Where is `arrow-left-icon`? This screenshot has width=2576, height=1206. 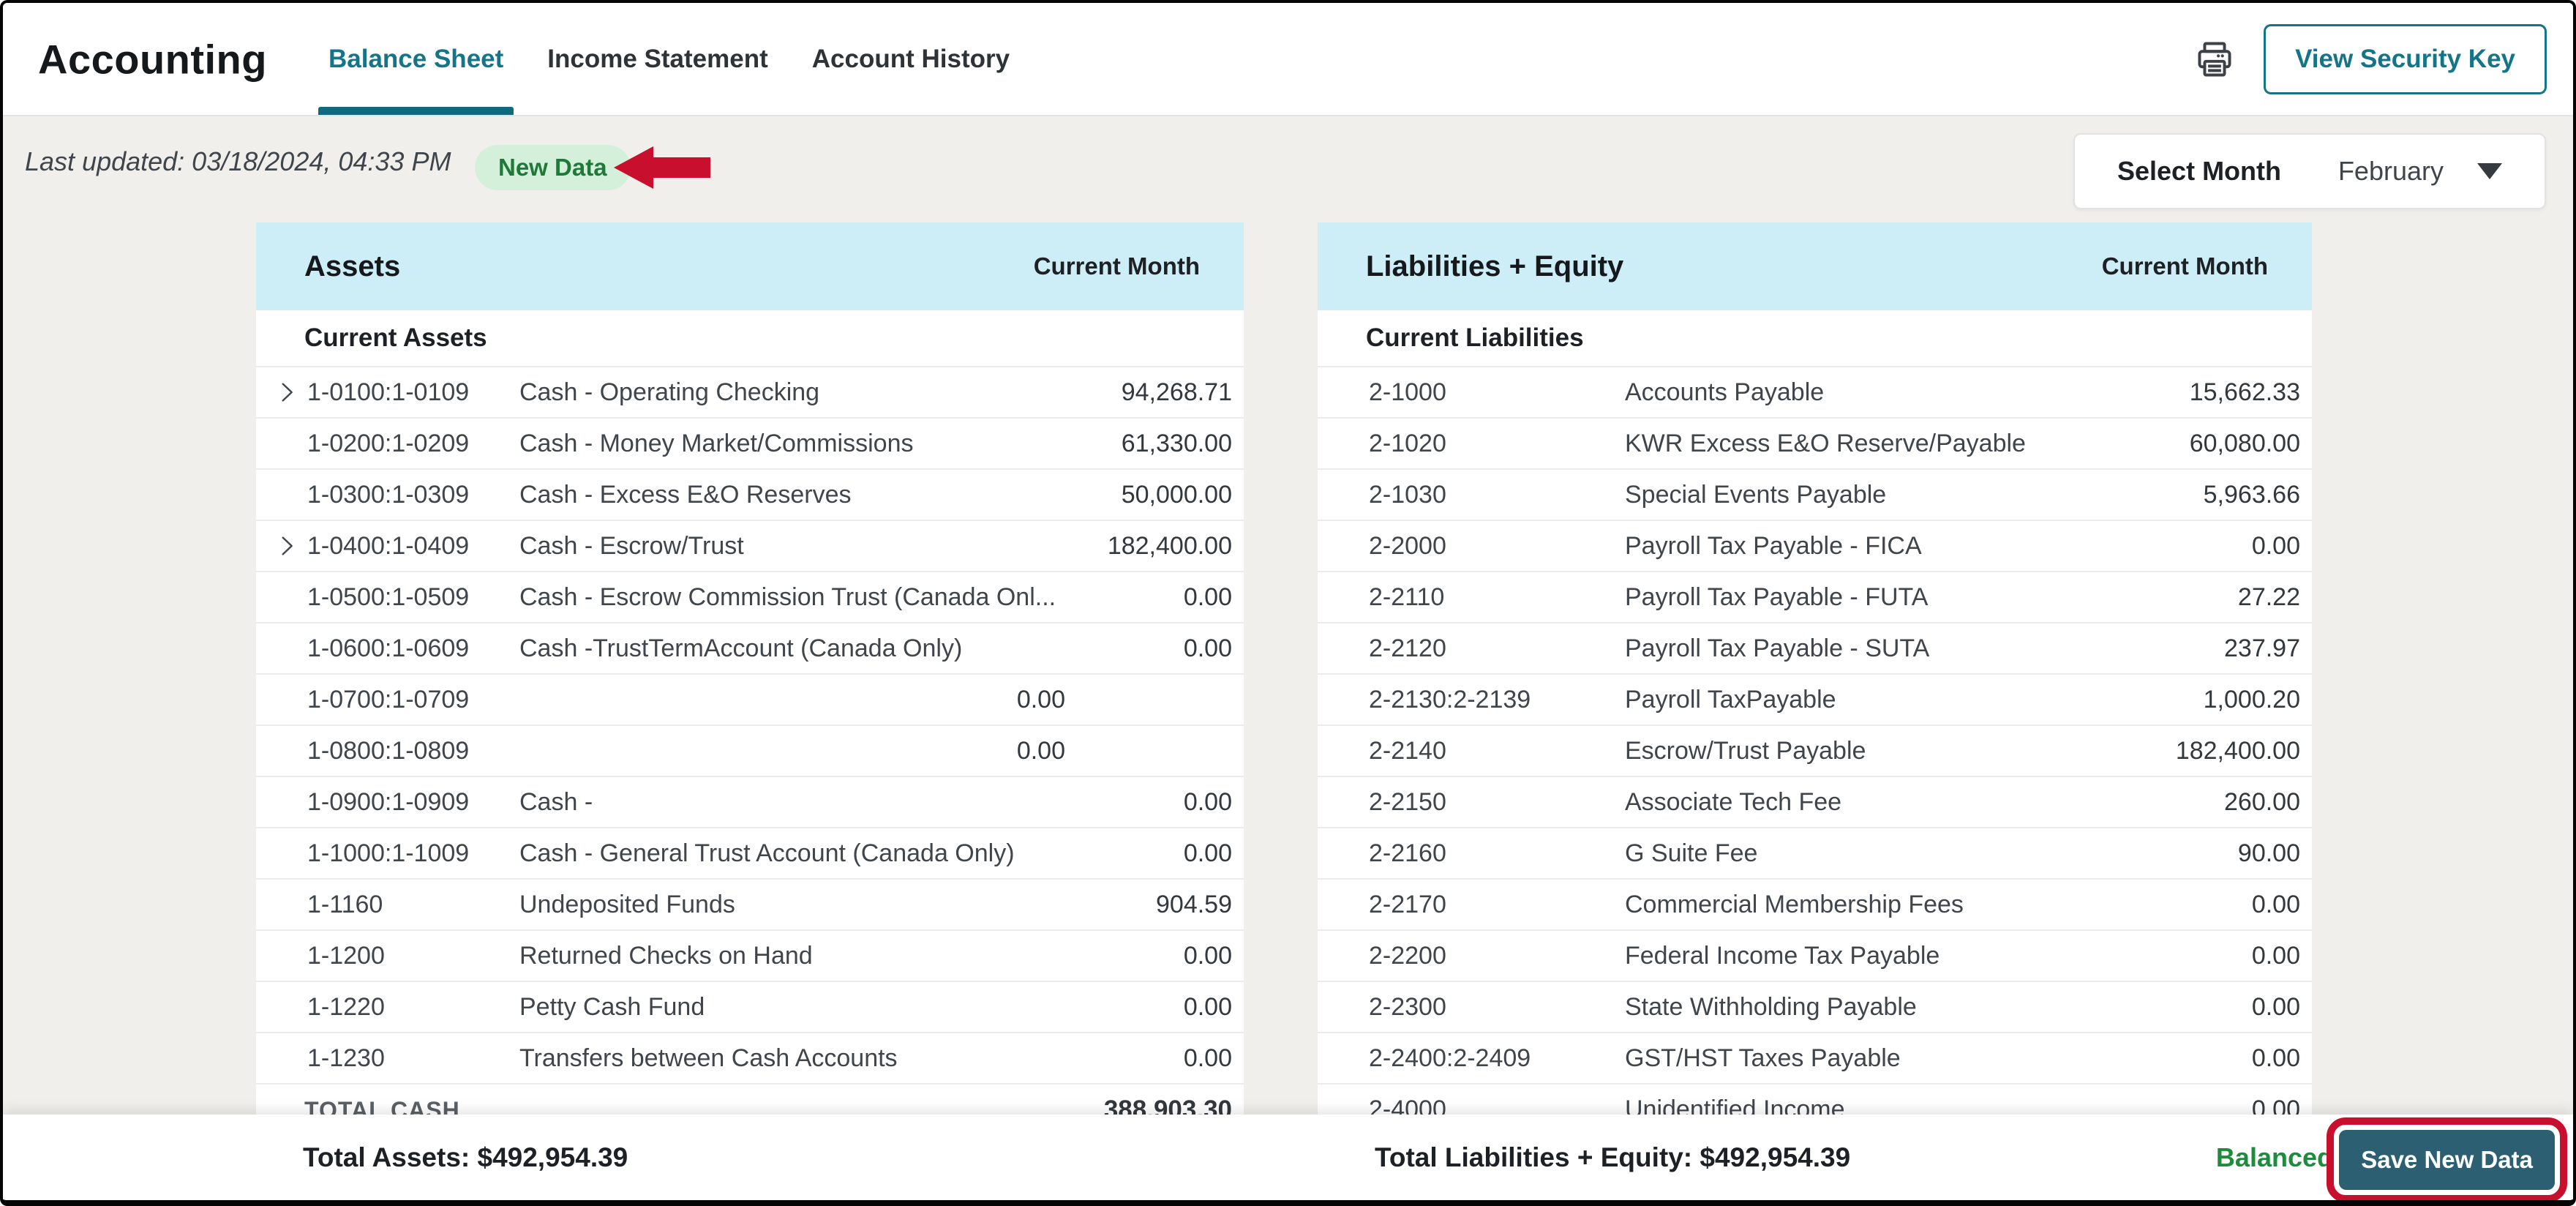
arrow-left-icon is located at coordinates (663, 169).